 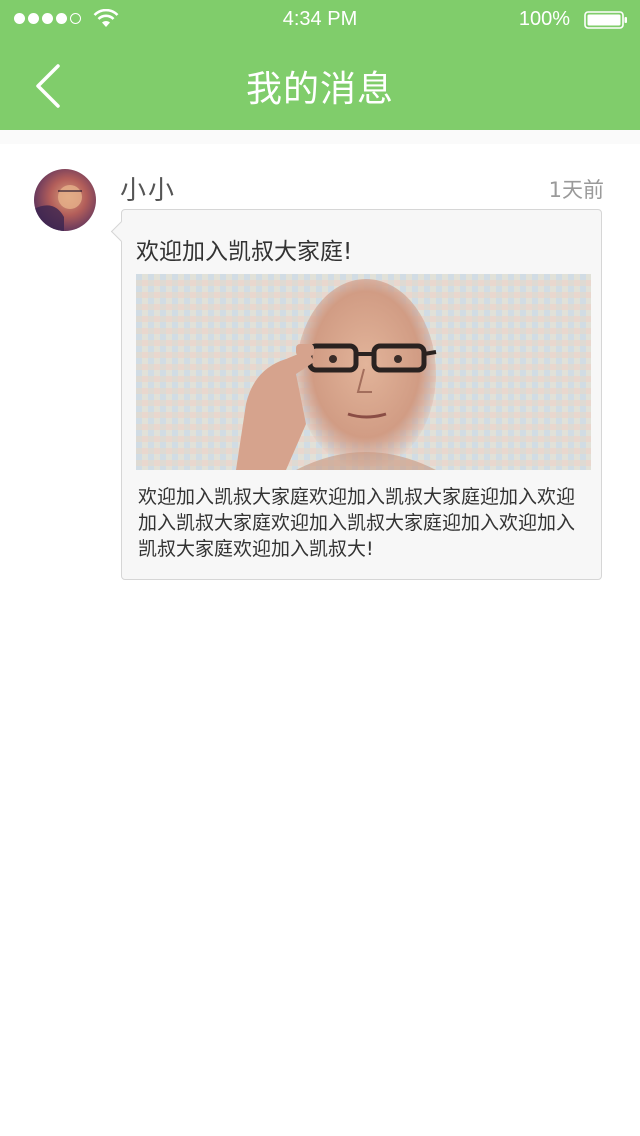 I want to click on message-title: 欢迎加入凯叔大家庭!, so click(x=244, y=252).